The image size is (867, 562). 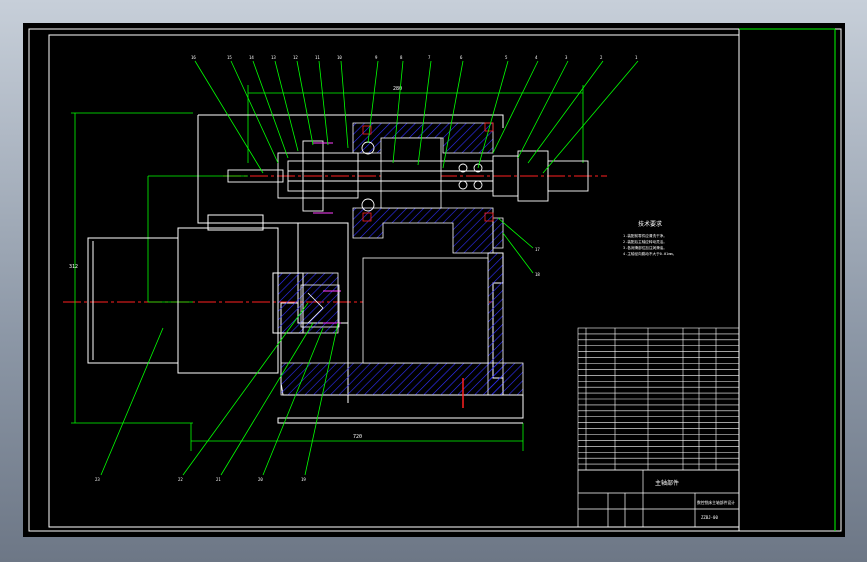 What do you see at coordinates (295, 57) in the screenshot?
I see `svg-text: 12` at bounding box center [295, 57].